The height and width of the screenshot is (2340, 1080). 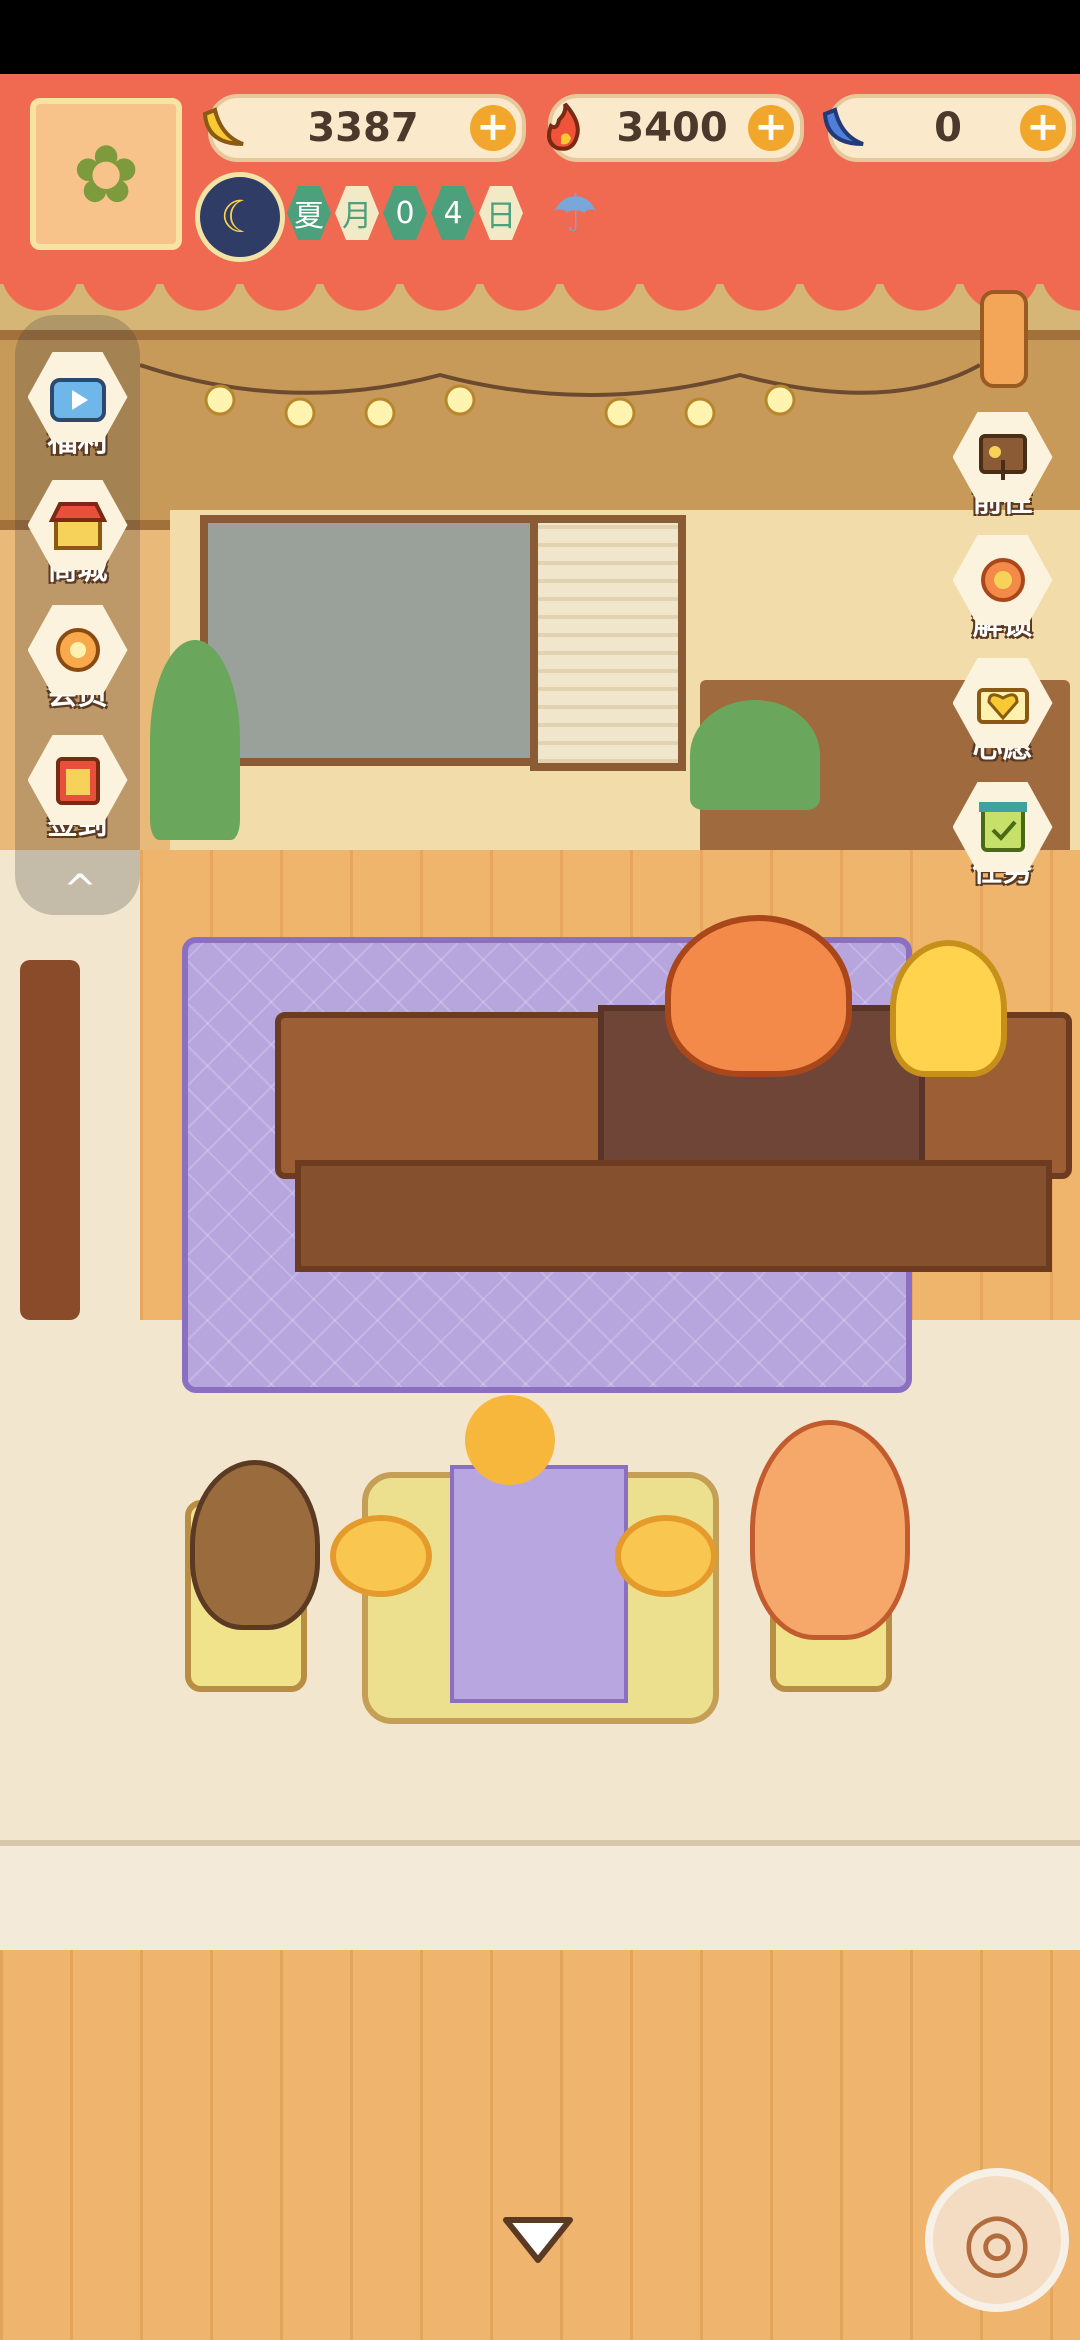 I want to click on blue-banana-counter: 0 +, so click(x=949, y=128).